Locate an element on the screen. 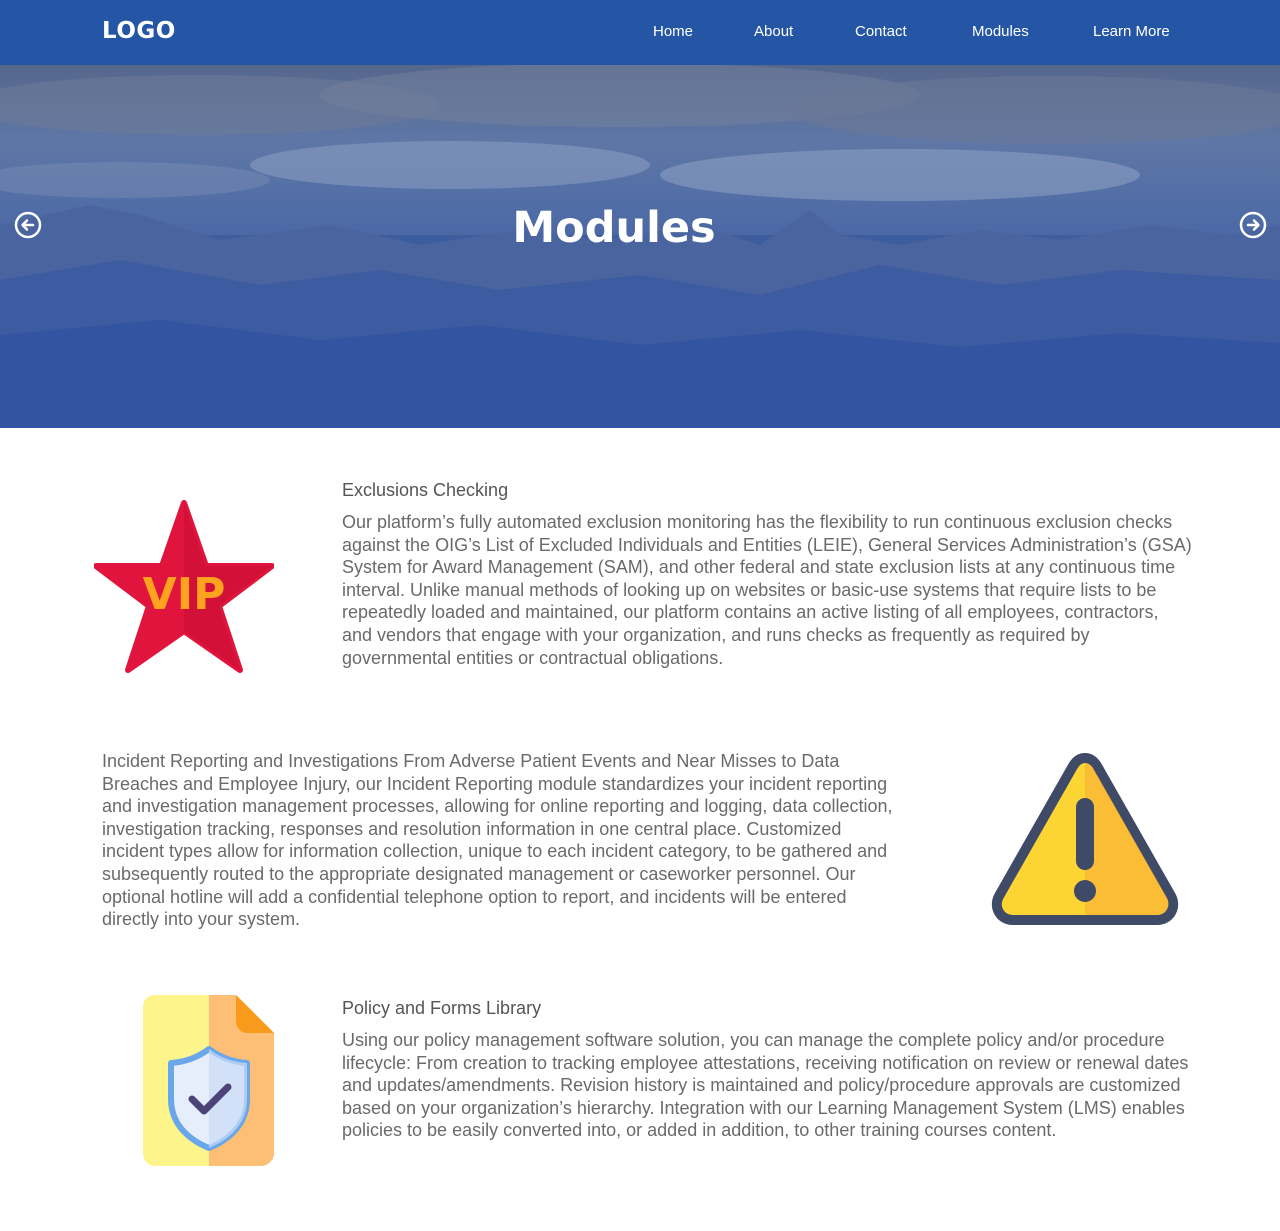  vip-star-icon: VIP is located at coordinates (184, 586).